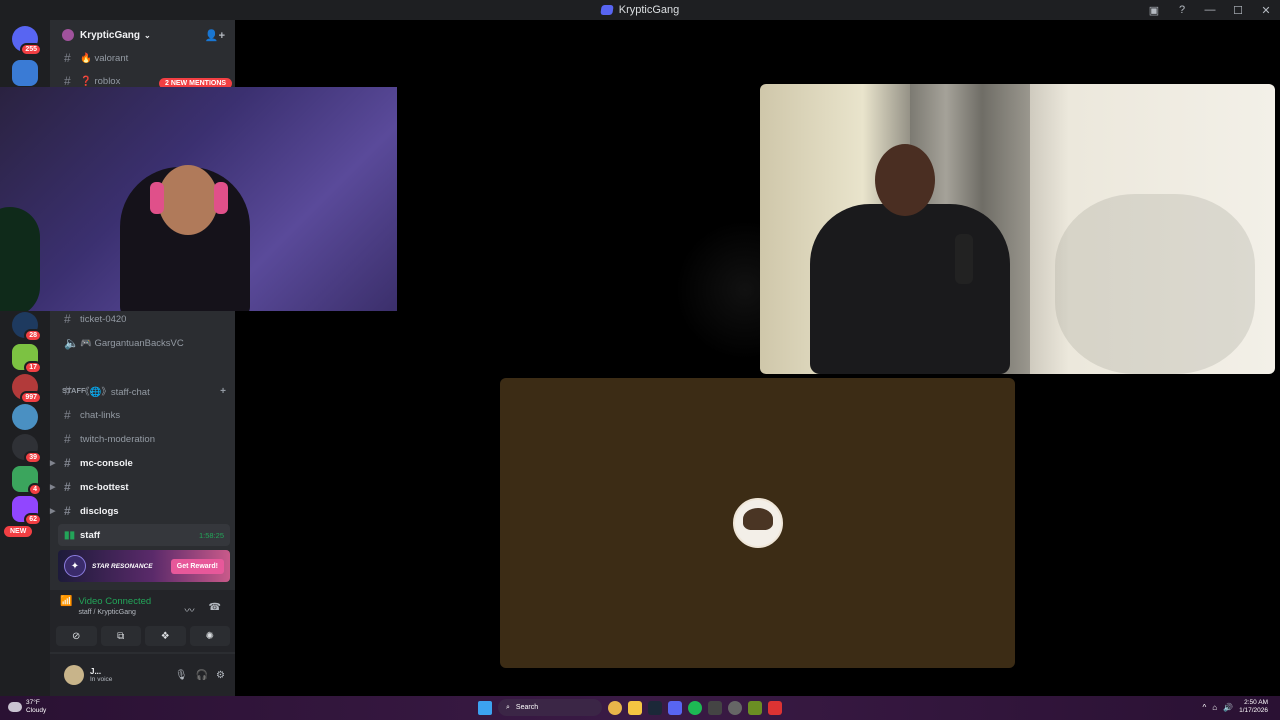  Describe the element at coordinates (139, 511) in the screenshot. I see `channel-item: ▶ # disclogs` at that location.